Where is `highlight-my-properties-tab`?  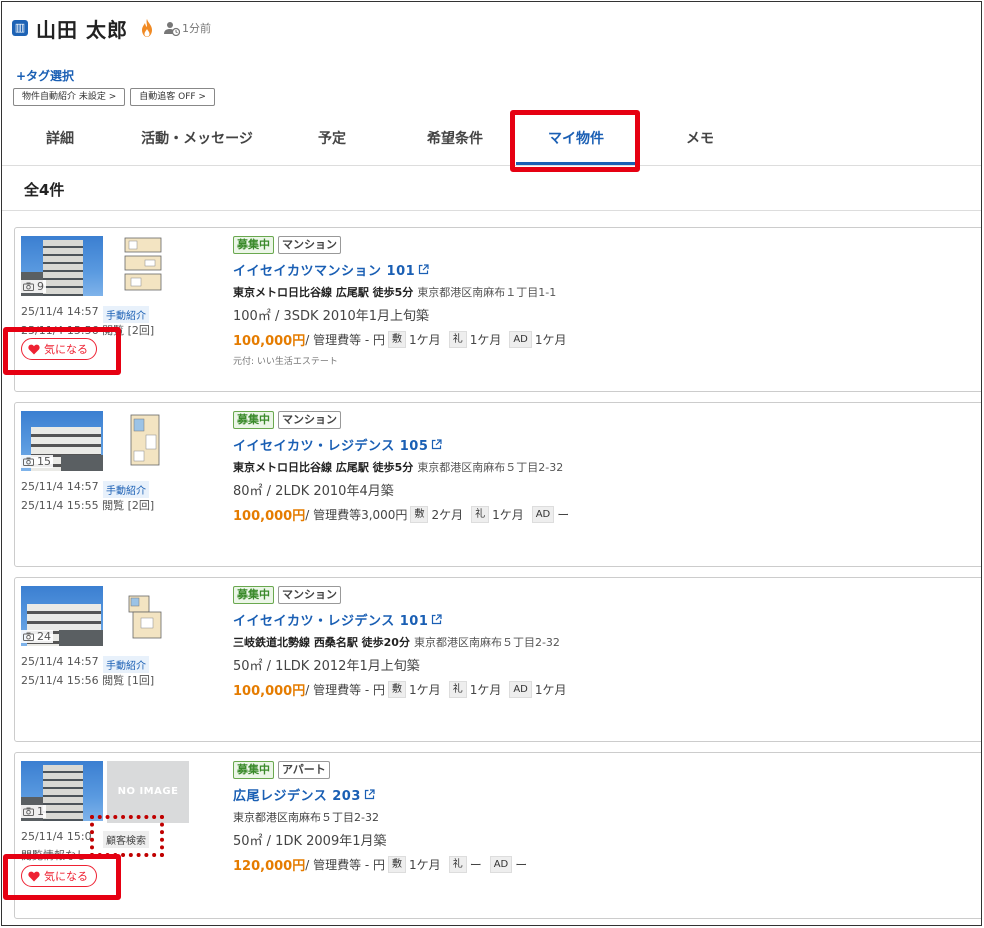 highlight-my-properties-tab is located at coordinates (575, 141).